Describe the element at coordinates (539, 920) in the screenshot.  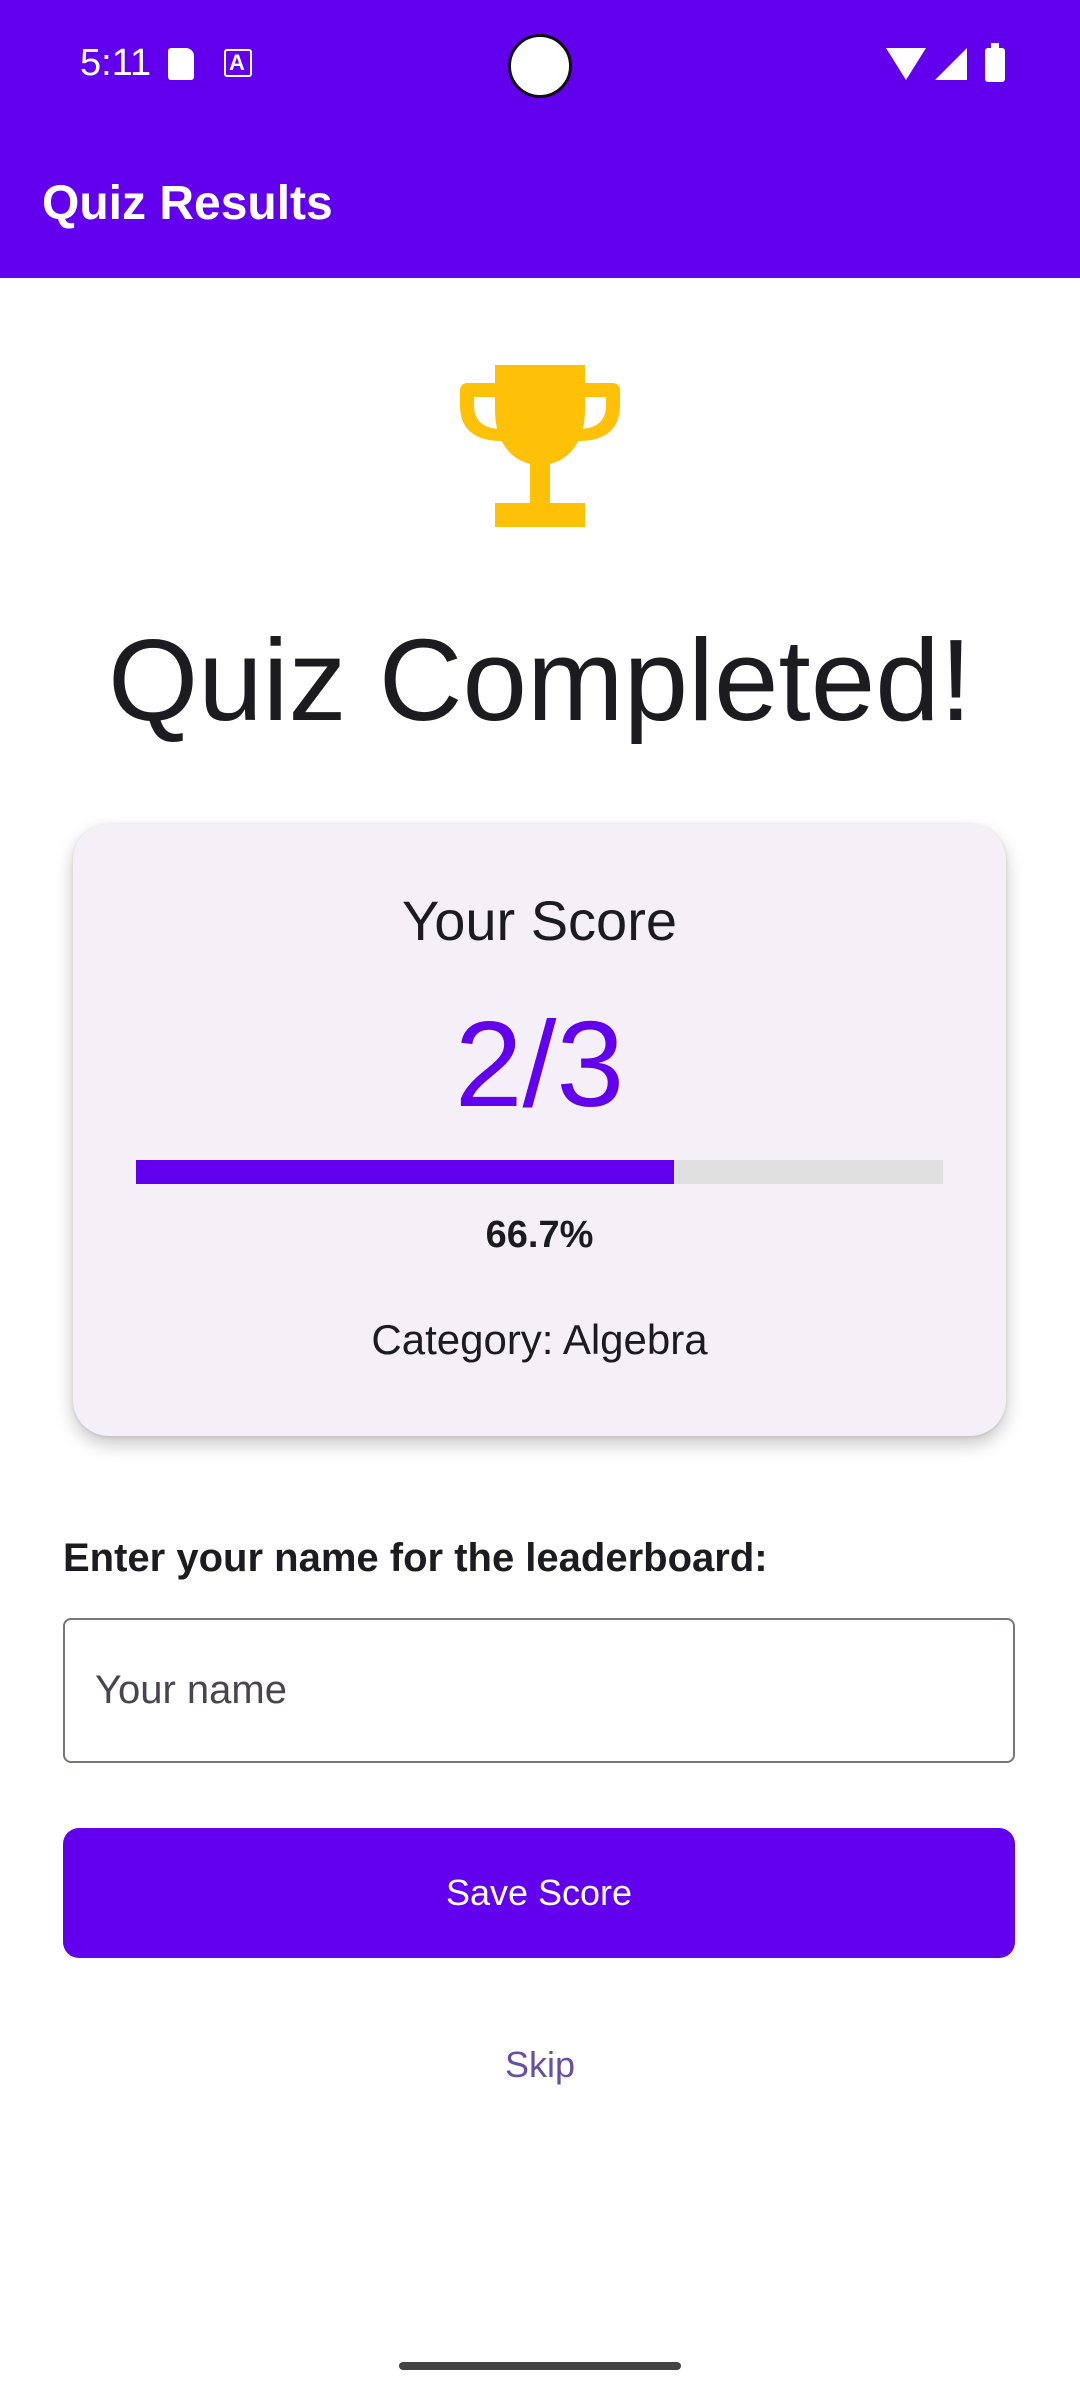
I see `score-label: Your Score` at that location.